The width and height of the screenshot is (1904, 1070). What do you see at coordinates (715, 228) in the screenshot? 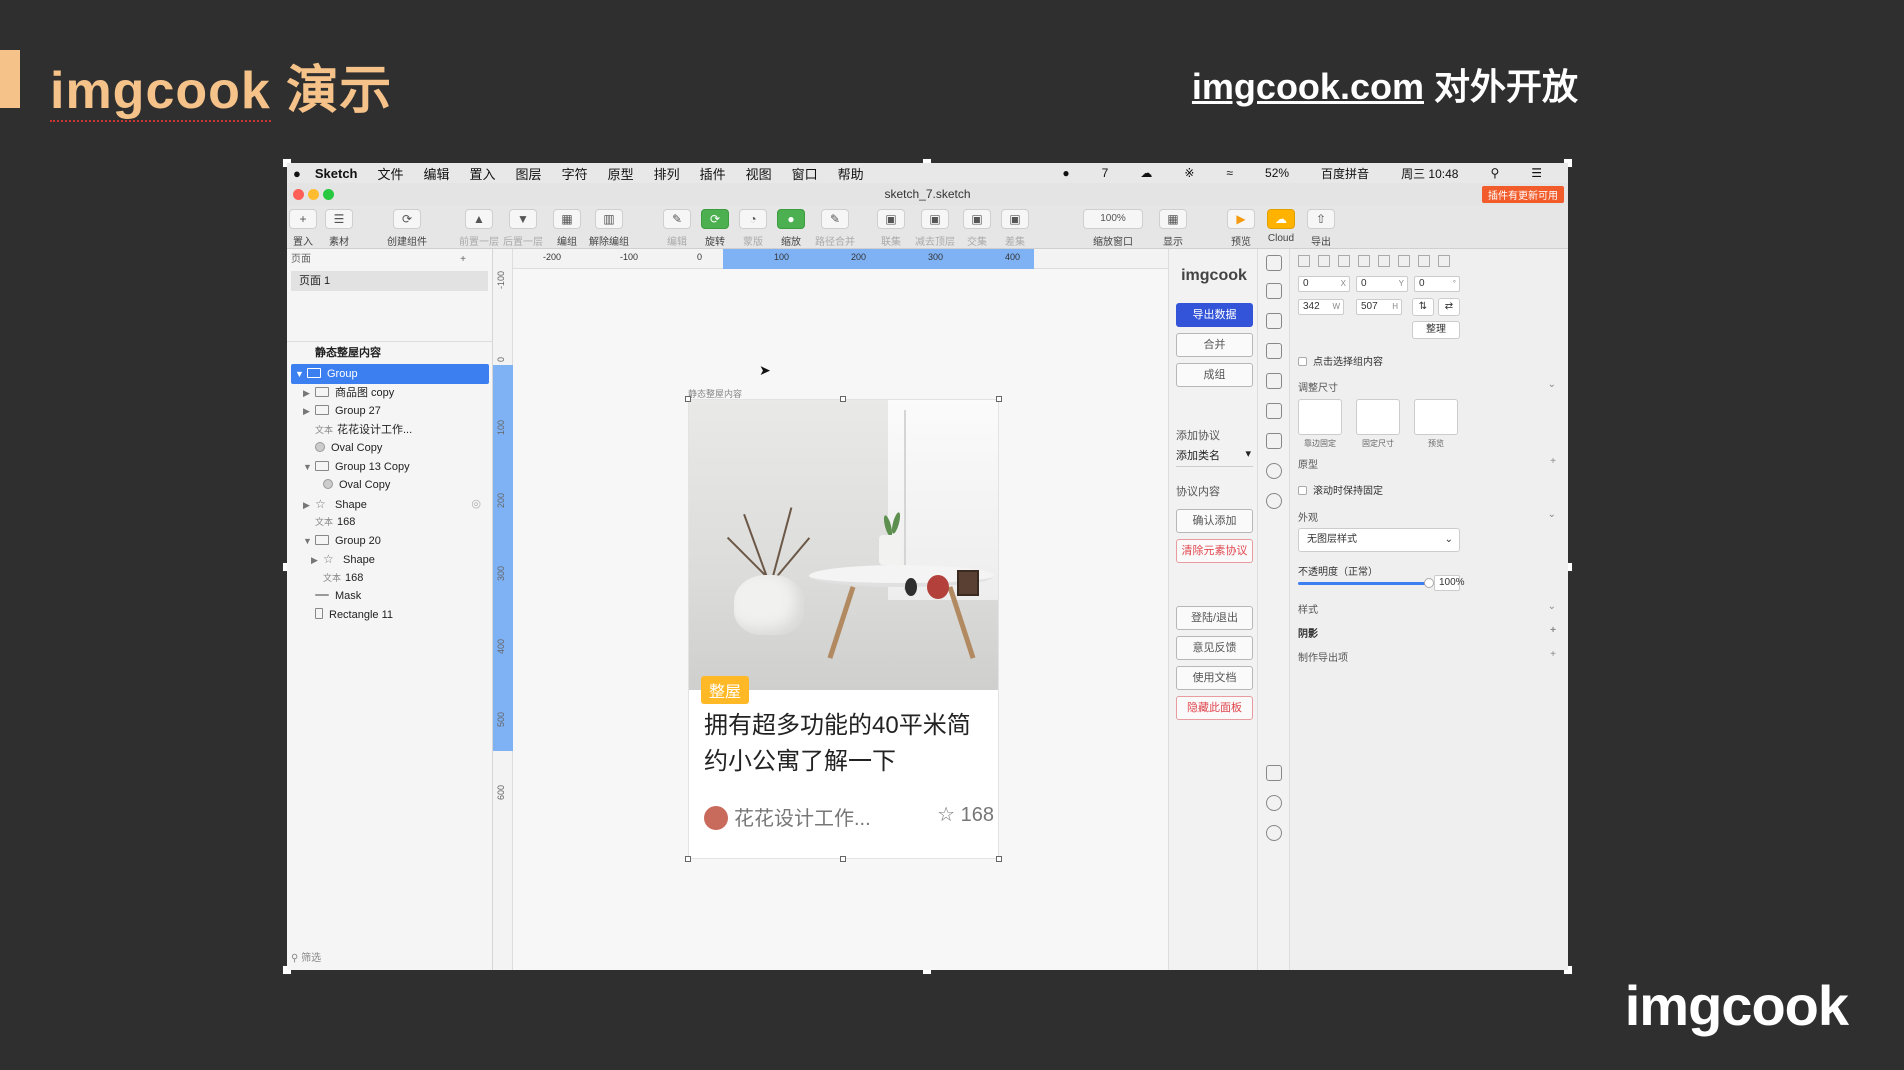
I see `rotate-button: ⟳ 旋转` at bounding box center [715, 228].